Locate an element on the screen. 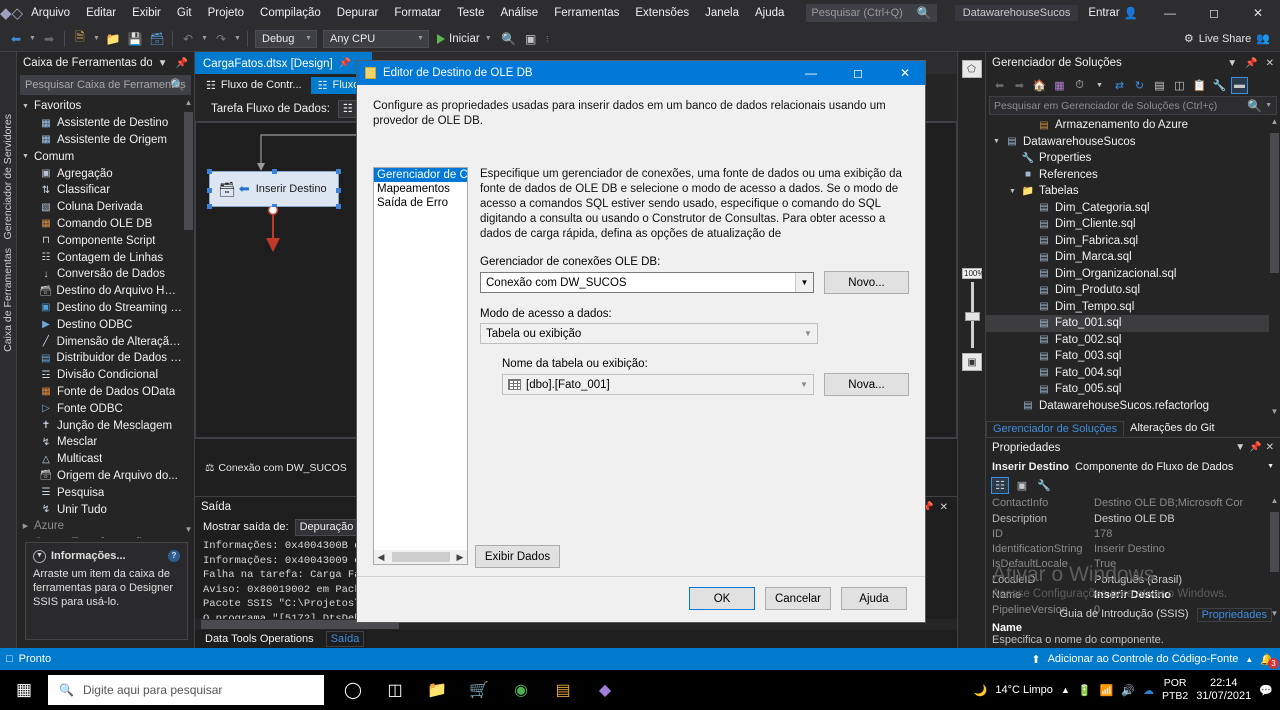  chrome-icon: ◉ is located at coordinates (521, 690).